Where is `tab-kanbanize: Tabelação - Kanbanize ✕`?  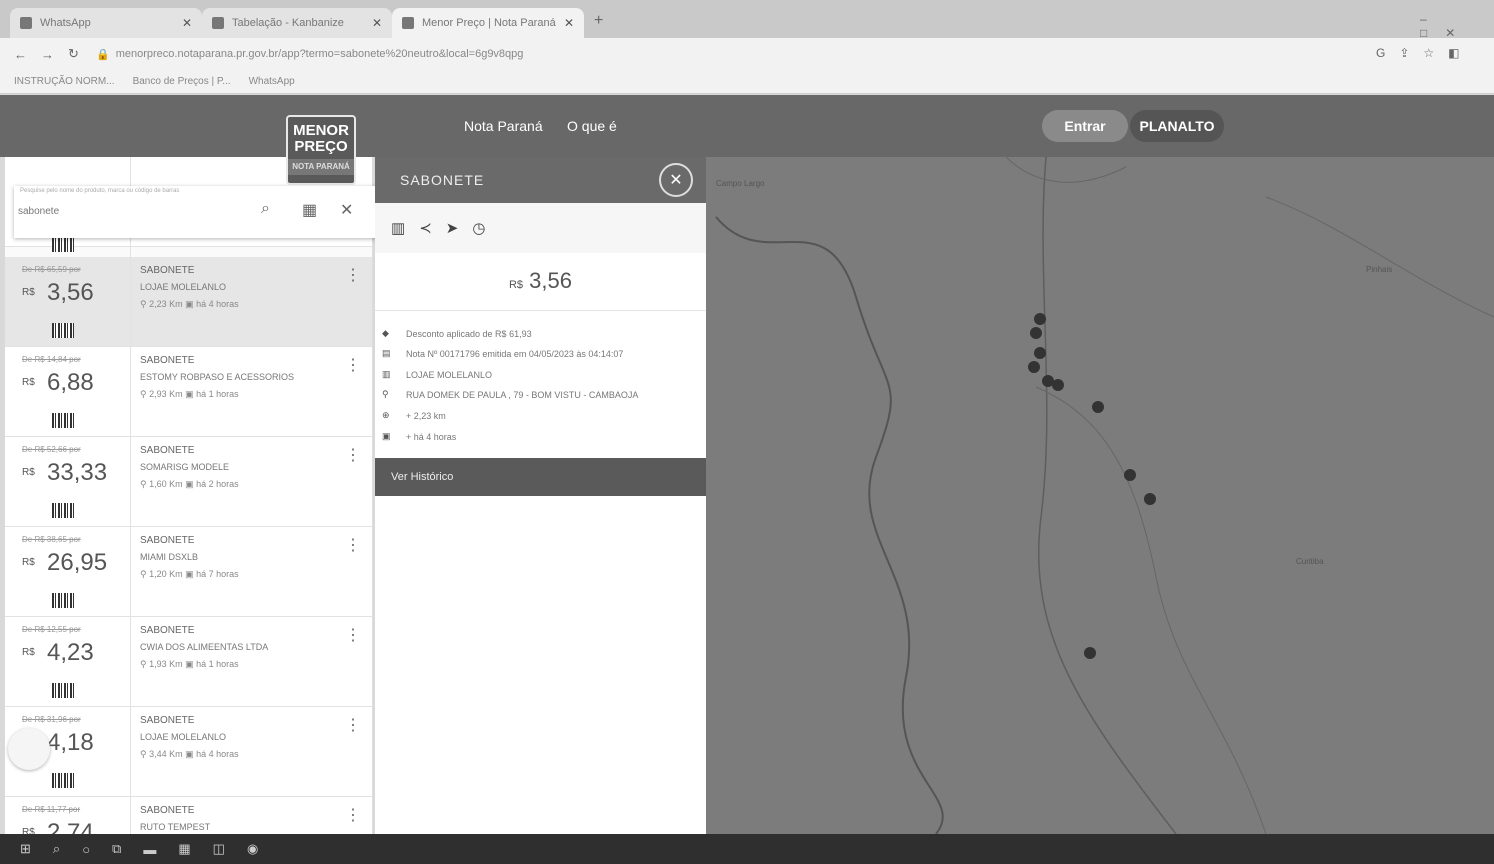 tab-kanbanize: Tabelação - Kanbanize ✕ is located at coordinates (297, 23).